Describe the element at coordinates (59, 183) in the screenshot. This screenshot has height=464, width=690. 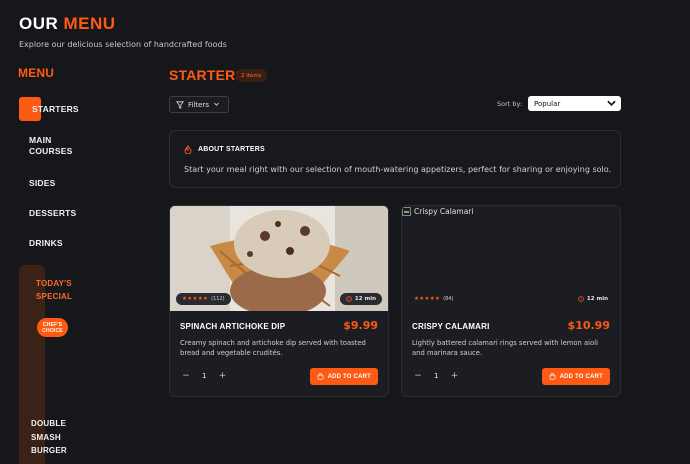
I see `sidebar-item-sides: SIDES` at that location.